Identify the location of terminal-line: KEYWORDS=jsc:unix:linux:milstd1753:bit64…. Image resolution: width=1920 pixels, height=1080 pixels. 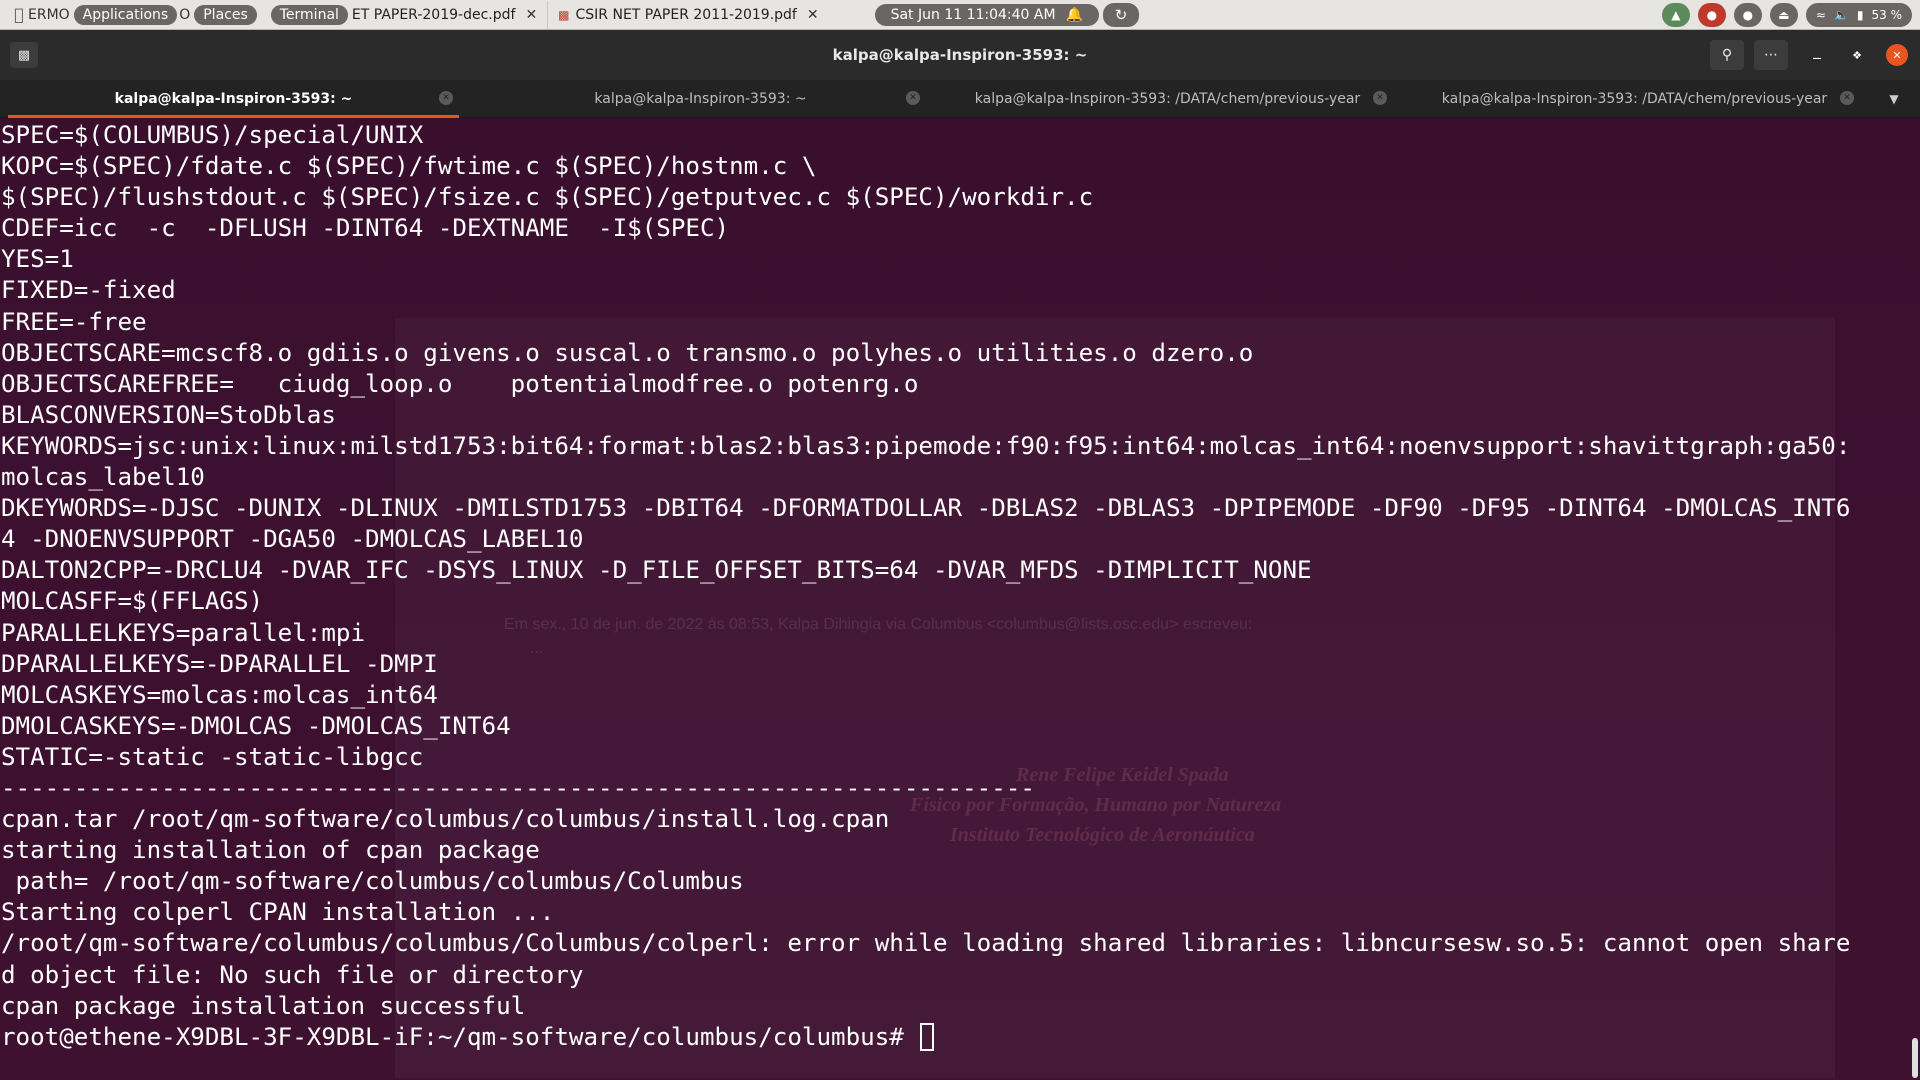
(926, 445).